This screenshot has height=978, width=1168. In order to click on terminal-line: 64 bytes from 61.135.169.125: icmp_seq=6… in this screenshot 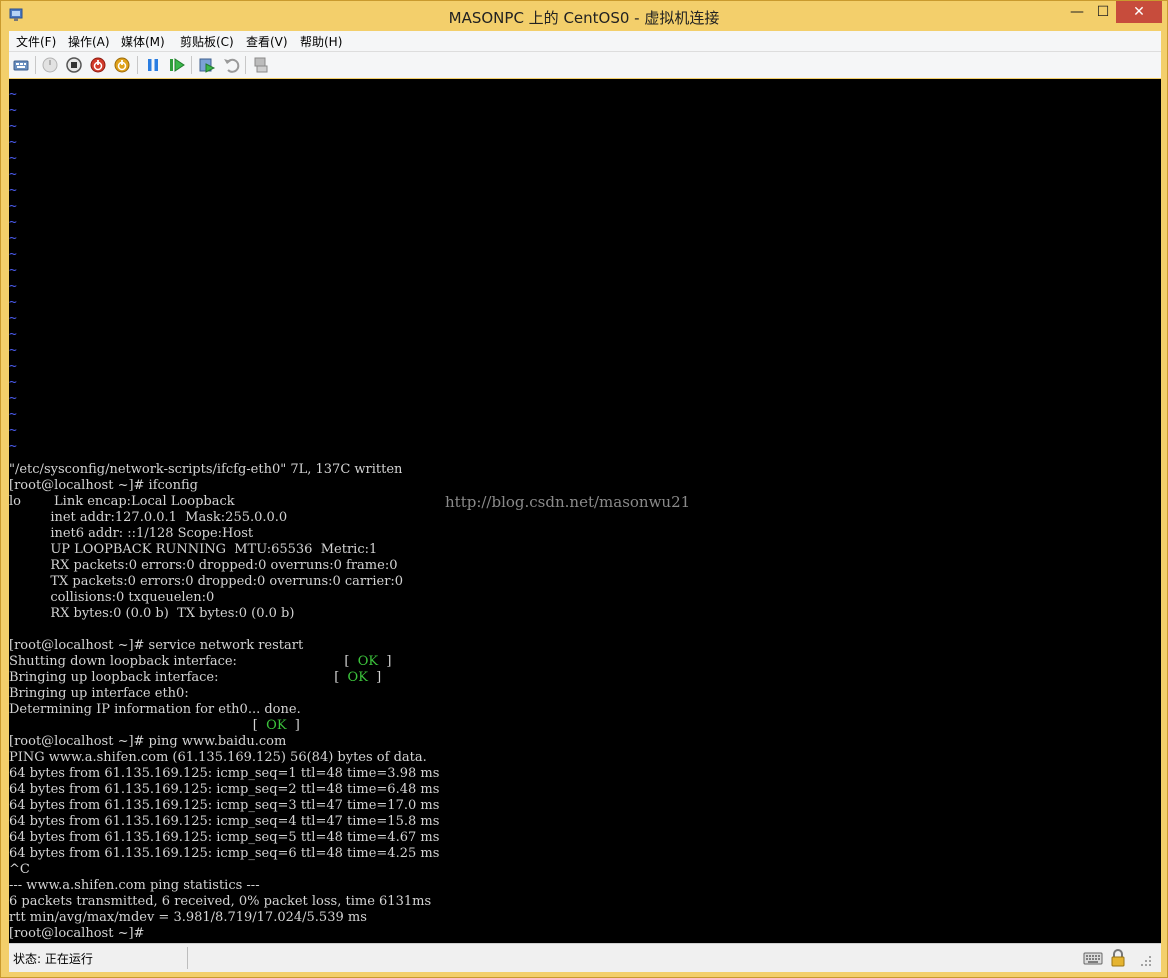, I will do `click(224, 853)`.